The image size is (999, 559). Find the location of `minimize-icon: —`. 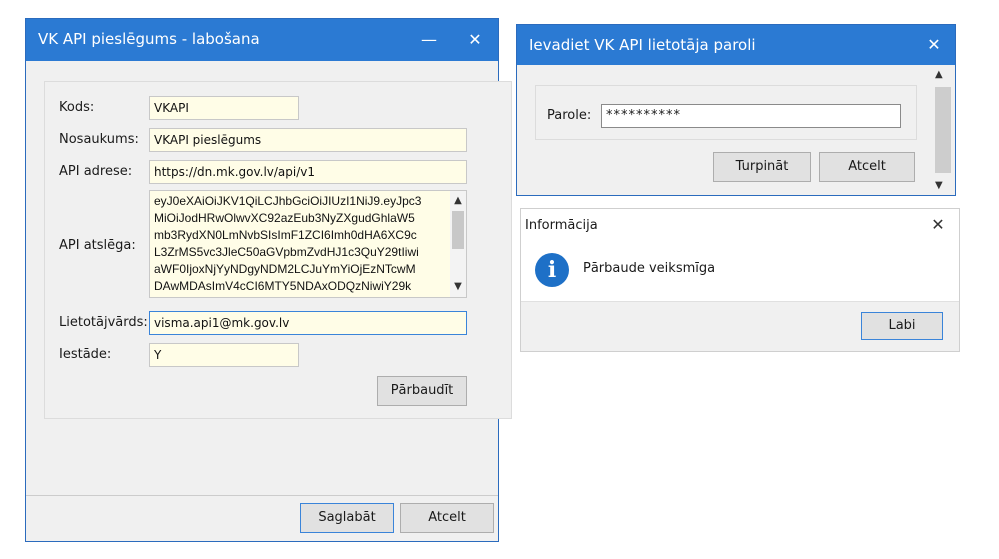

minimize-icon: — is located at coordinates (429, 40).